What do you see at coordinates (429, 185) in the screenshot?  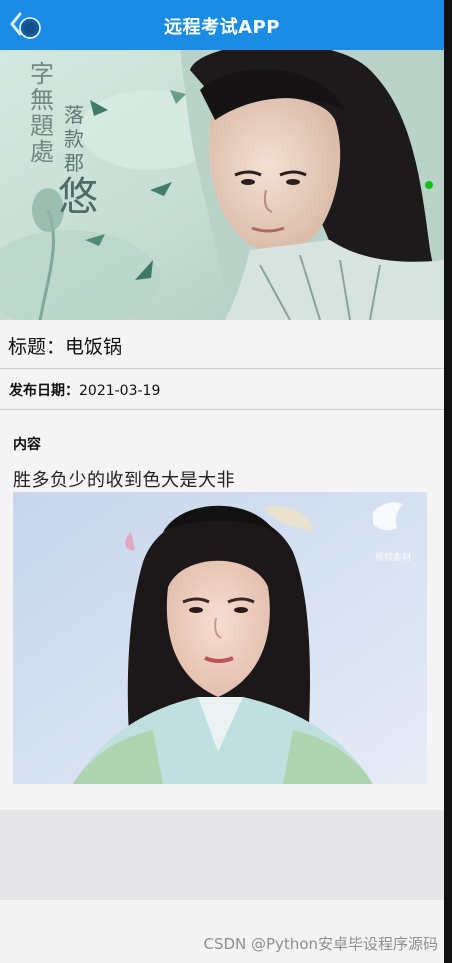 I see `status-indicator-dot` at bounding box center [429, 185].